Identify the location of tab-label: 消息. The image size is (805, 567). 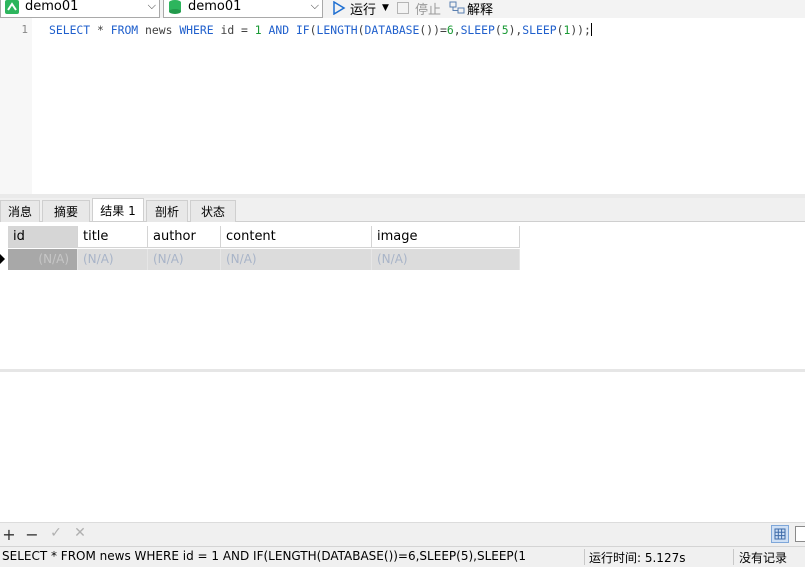
(19, 212).